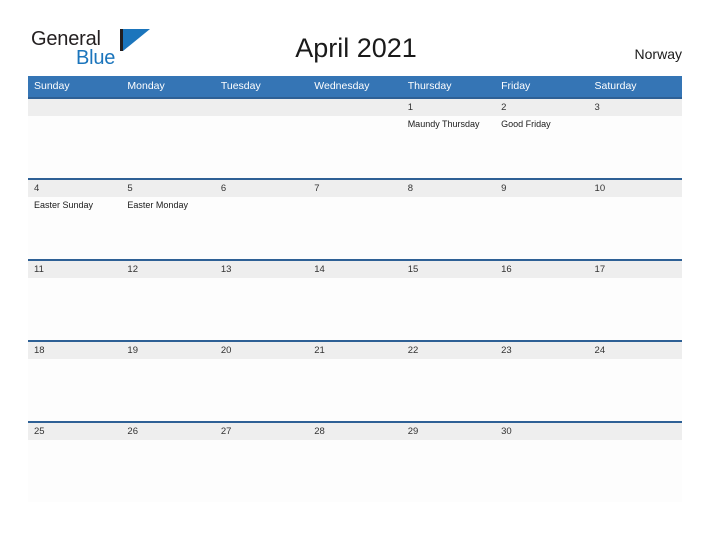 The height and width of the screenshot is (550, 712). Describe the element at coordinates (443, 124) in the screenshot. I see `holiday-label: Maundy Thursday` at that location.